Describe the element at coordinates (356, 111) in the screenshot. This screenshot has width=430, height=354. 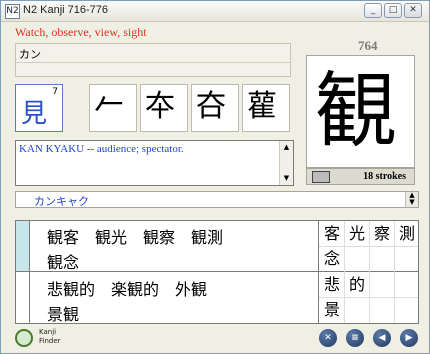
I see `main-kanji: 観` at that location.